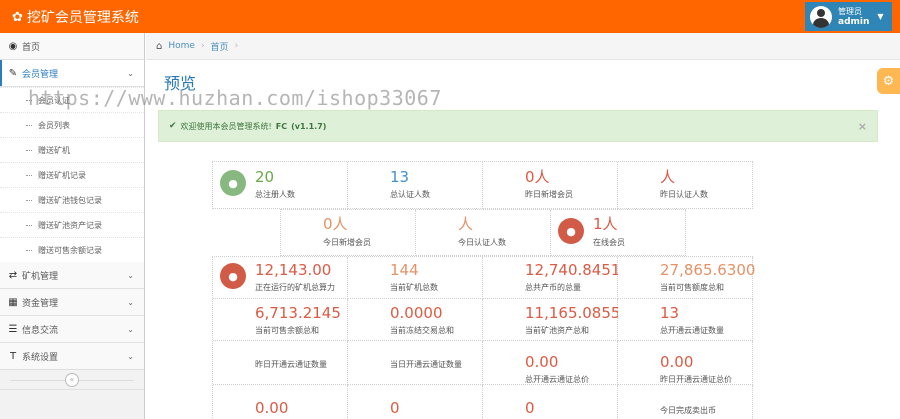  I want to click on stat-yesterday-cloud-price: 0.00 昨日开通云通证总价, so click(685, 363).